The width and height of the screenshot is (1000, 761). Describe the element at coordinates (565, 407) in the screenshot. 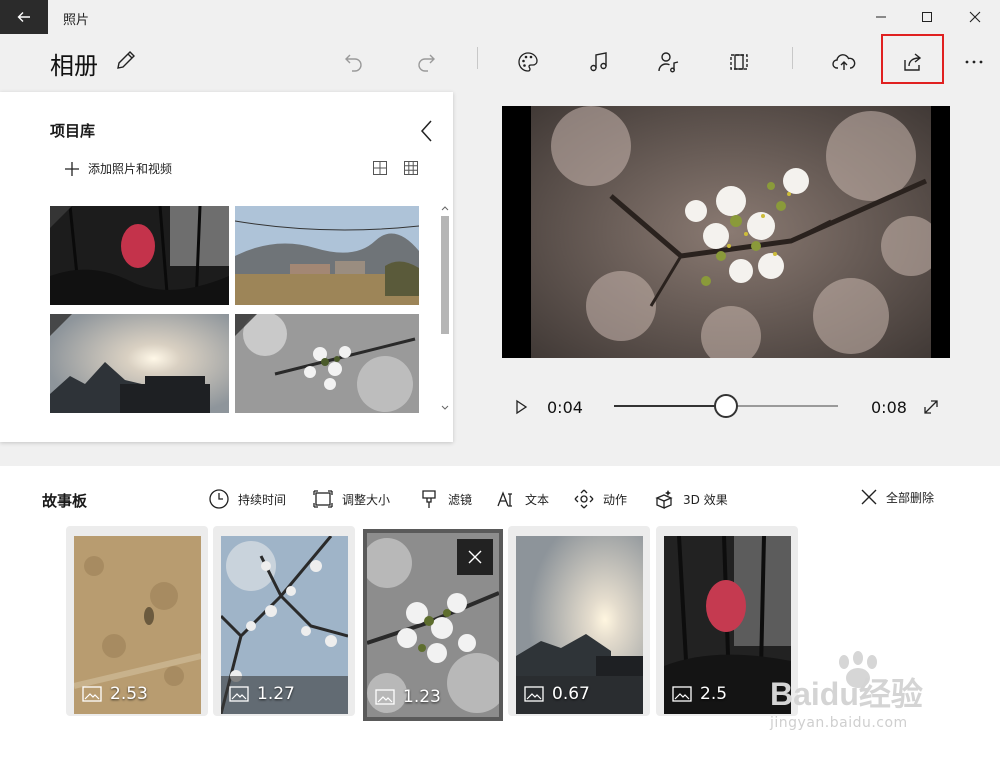

I see `current-time: 0:04` at that location.